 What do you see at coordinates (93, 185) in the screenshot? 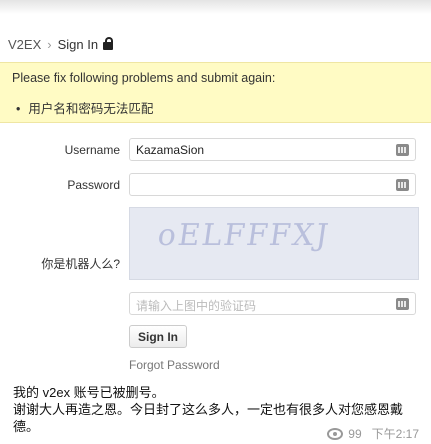
I see `password-label: Password` at bounding box center [93, 185].